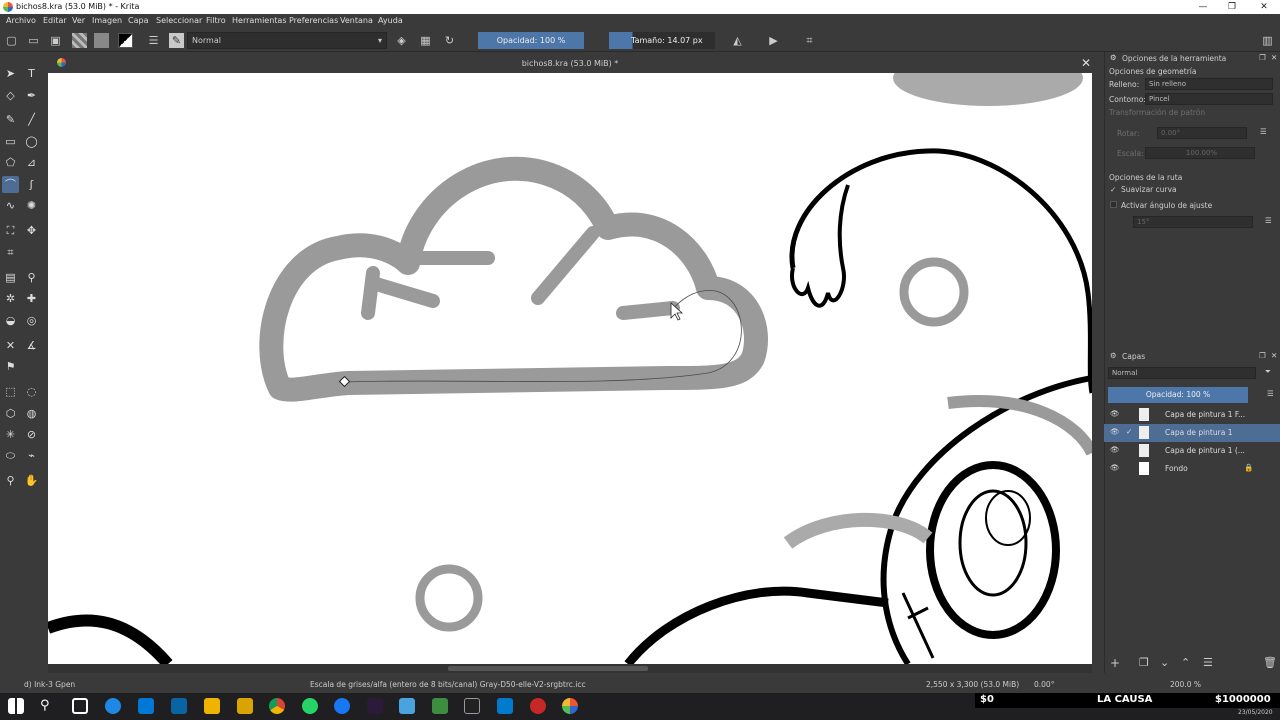 This screenshot has width=1280, height=720. I want to click on rotate-field: 0.00°, so click(1202, 133).